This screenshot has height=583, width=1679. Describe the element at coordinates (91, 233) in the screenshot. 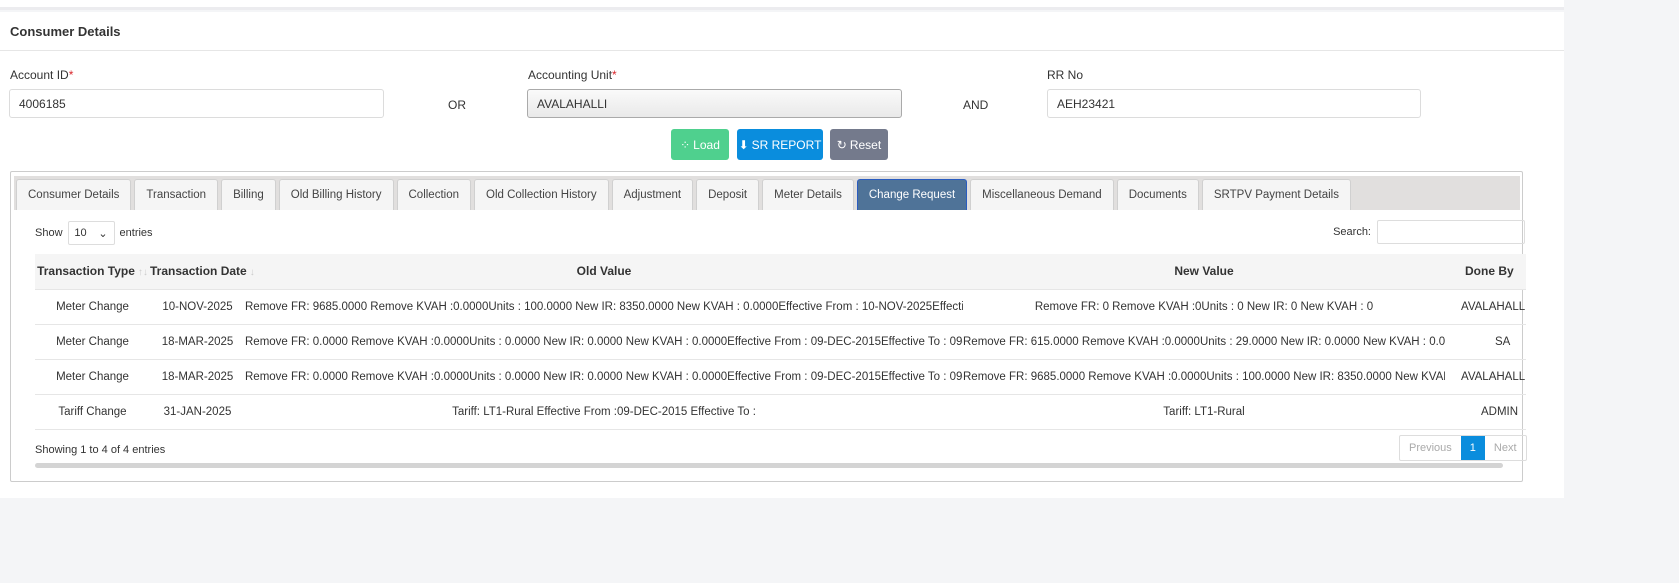

I see `entries-select: 10 ⌄` at that location.